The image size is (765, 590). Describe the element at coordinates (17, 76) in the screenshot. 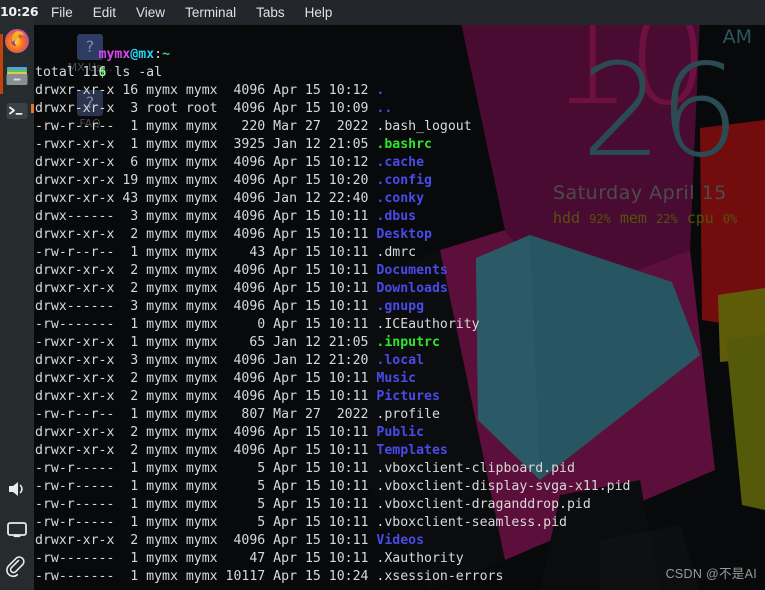

I see `file-manager-icon` at that location.